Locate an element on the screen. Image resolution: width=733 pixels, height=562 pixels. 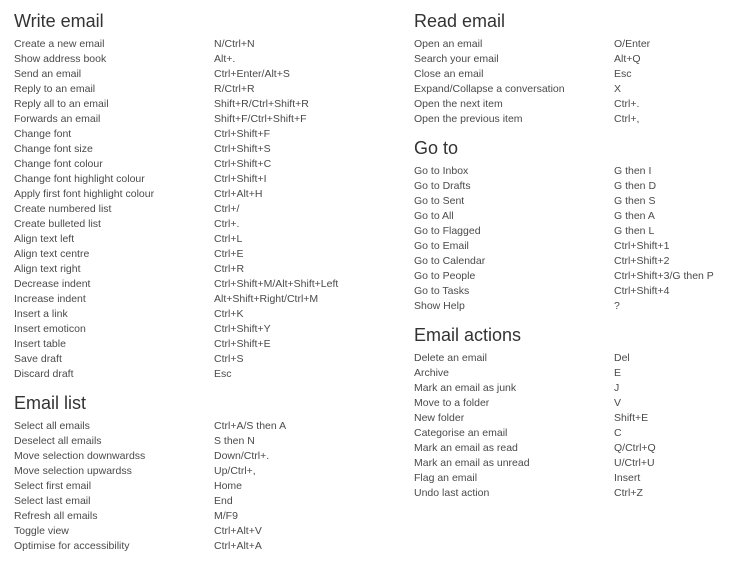
shortcut-row: Select all emails Ctrl+A/S then A is located at coordinates (209, 426).